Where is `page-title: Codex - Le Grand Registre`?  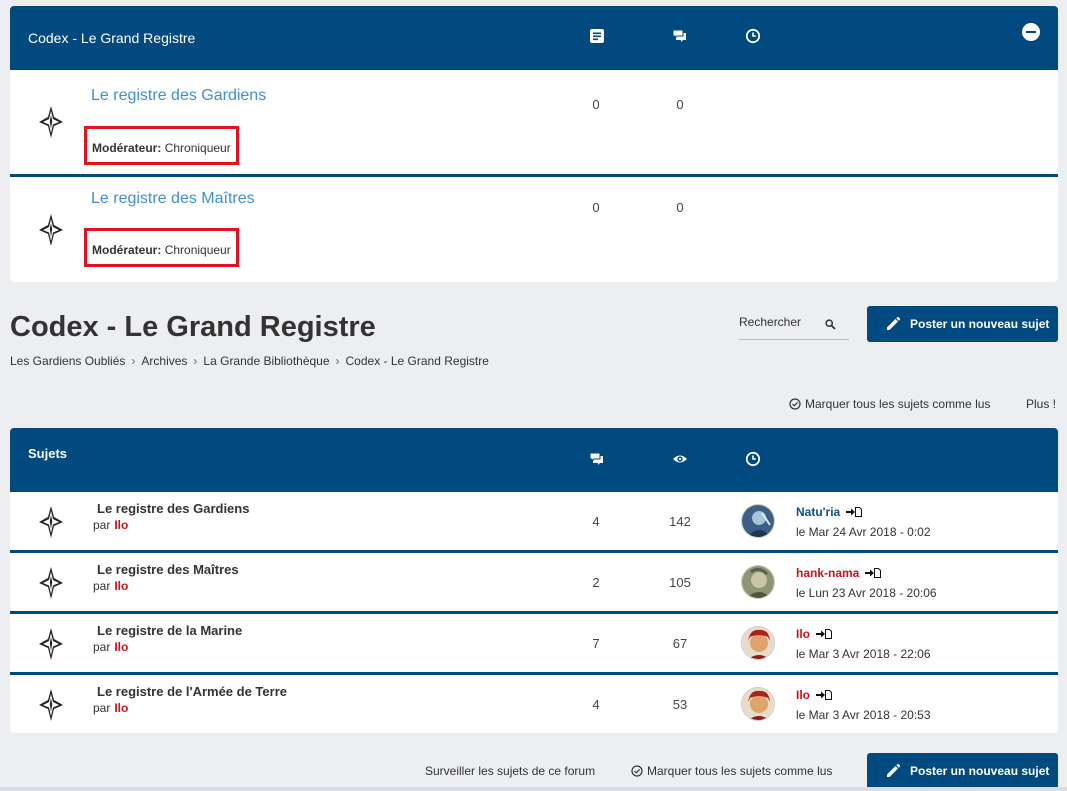 page-title: Codex - Le Grand Registre is located at coordinates (193, 327).